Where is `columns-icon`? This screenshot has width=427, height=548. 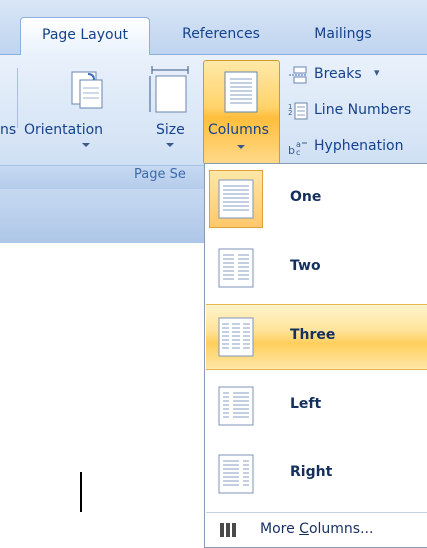 columns-icon is located at coordinates (241, 92).